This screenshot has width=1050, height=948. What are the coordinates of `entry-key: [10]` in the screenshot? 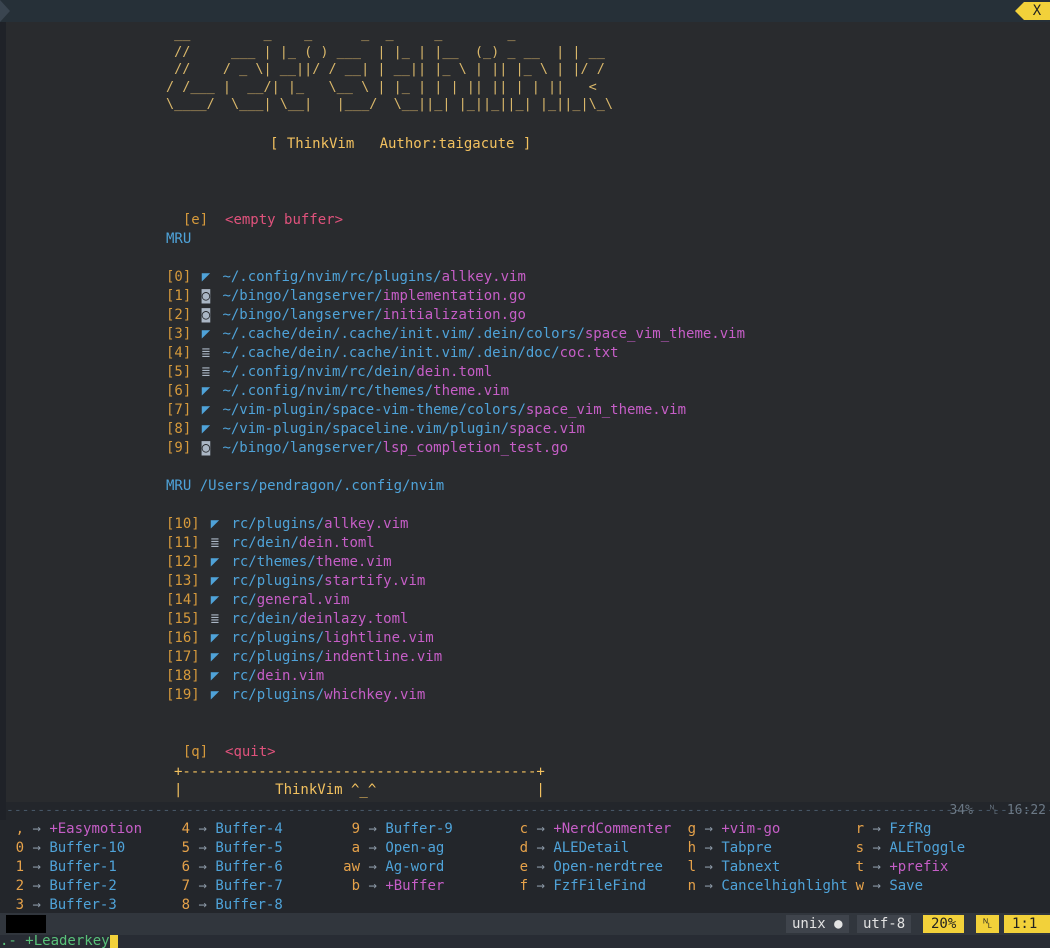 It's located at (183, 524).